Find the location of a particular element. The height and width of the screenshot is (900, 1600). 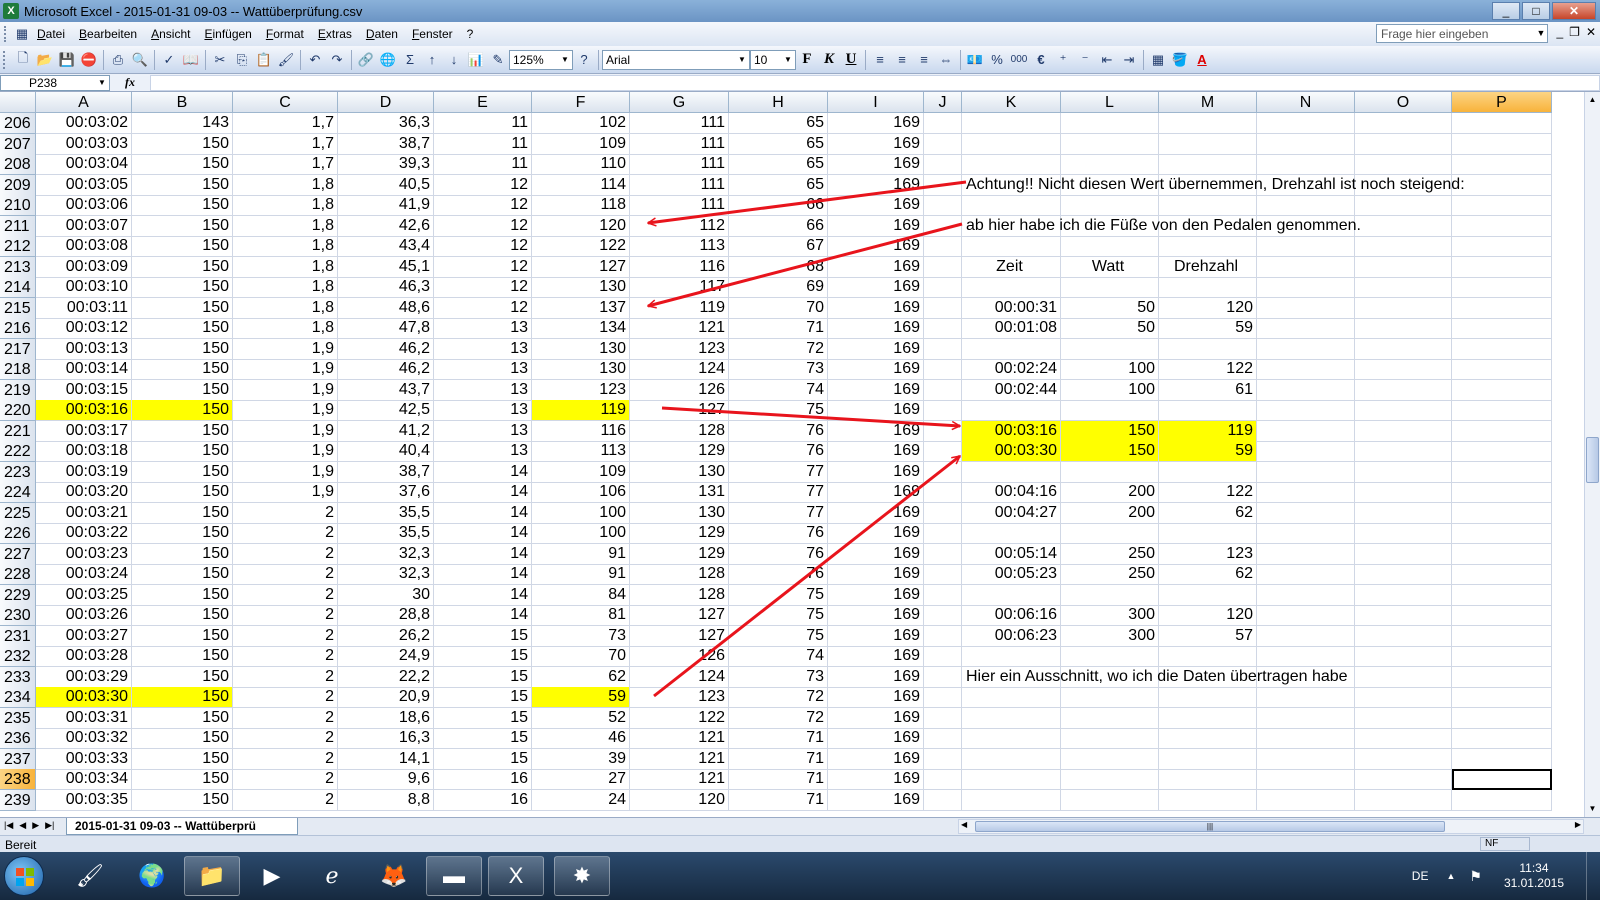

cell-m236 is located at coordinates (1208, 738).